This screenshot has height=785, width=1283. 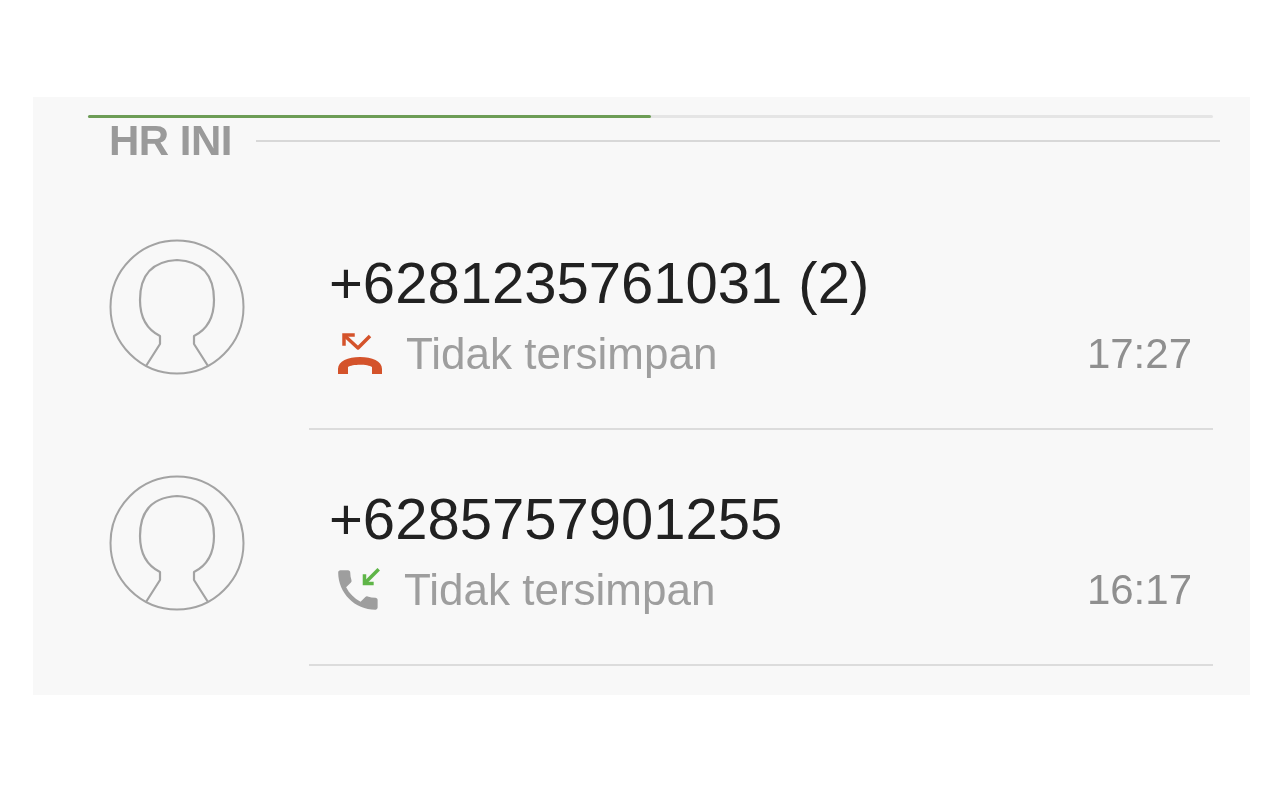 What do you see at coordinates (556, 519) in the screenshot?
I see `phone-number: +6285757901255` at bounding box center [556, 519].